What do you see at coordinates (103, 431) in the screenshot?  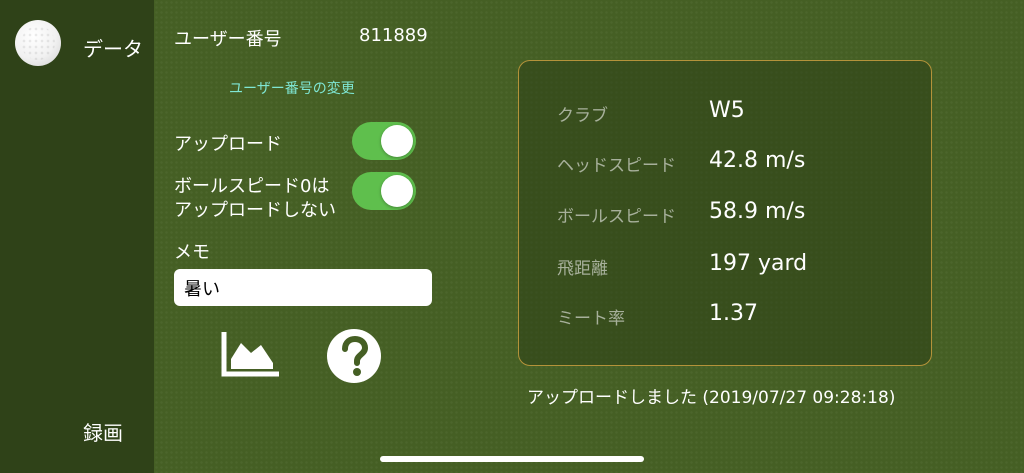 I see `sidebar-item-recording: 録画` at bounding box center [103, 431].